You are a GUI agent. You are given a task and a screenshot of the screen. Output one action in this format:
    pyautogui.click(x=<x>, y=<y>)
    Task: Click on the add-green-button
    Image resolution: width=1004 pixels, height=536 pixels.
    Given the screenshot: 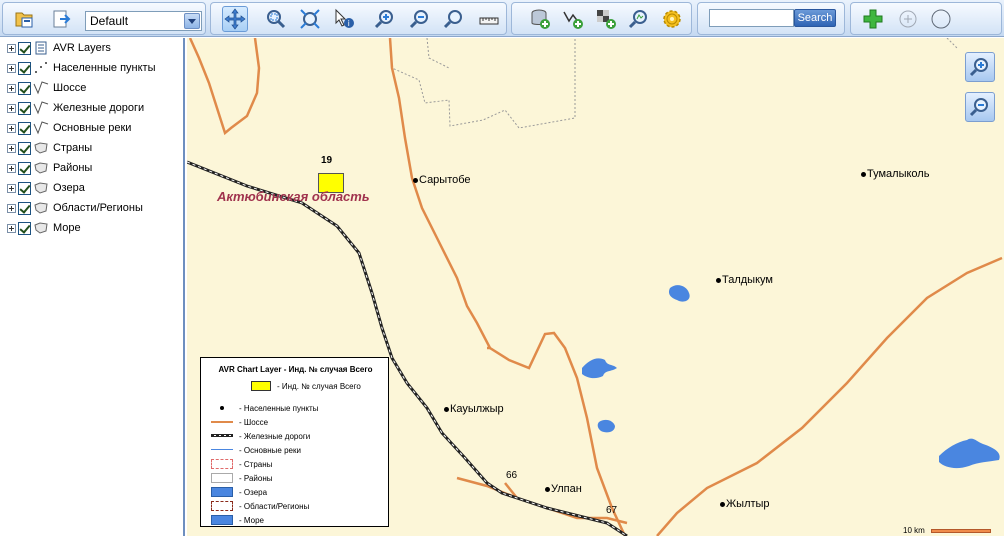 What is the action you would take?
    pyautogui.click(x=873, y=19)
    